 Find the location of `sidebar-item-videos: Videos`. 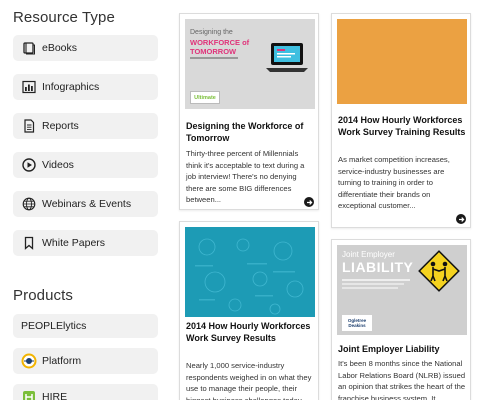

sidebar-item-videos: Videos is located at coordinates (85, 165).